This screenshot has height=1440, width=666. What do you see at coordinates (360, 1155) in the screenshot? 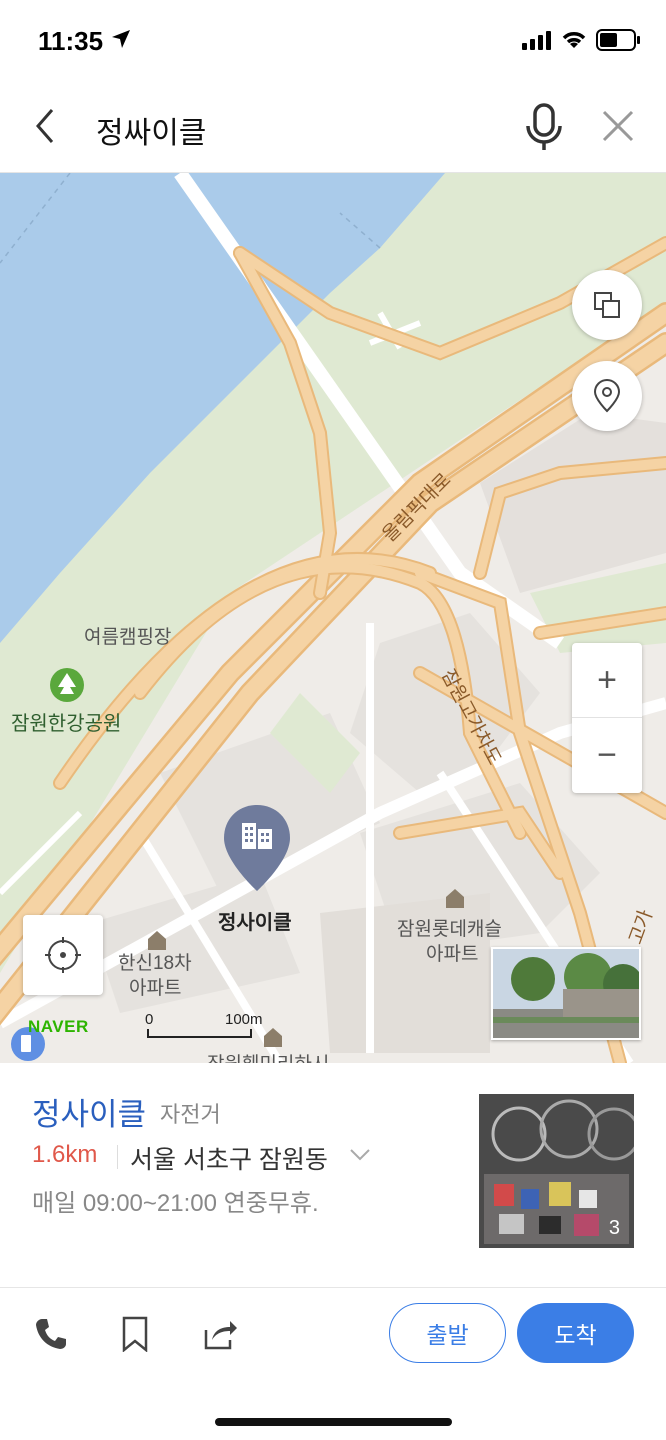
I see `chevron-down-icon` at bounding box center [360, 1155].